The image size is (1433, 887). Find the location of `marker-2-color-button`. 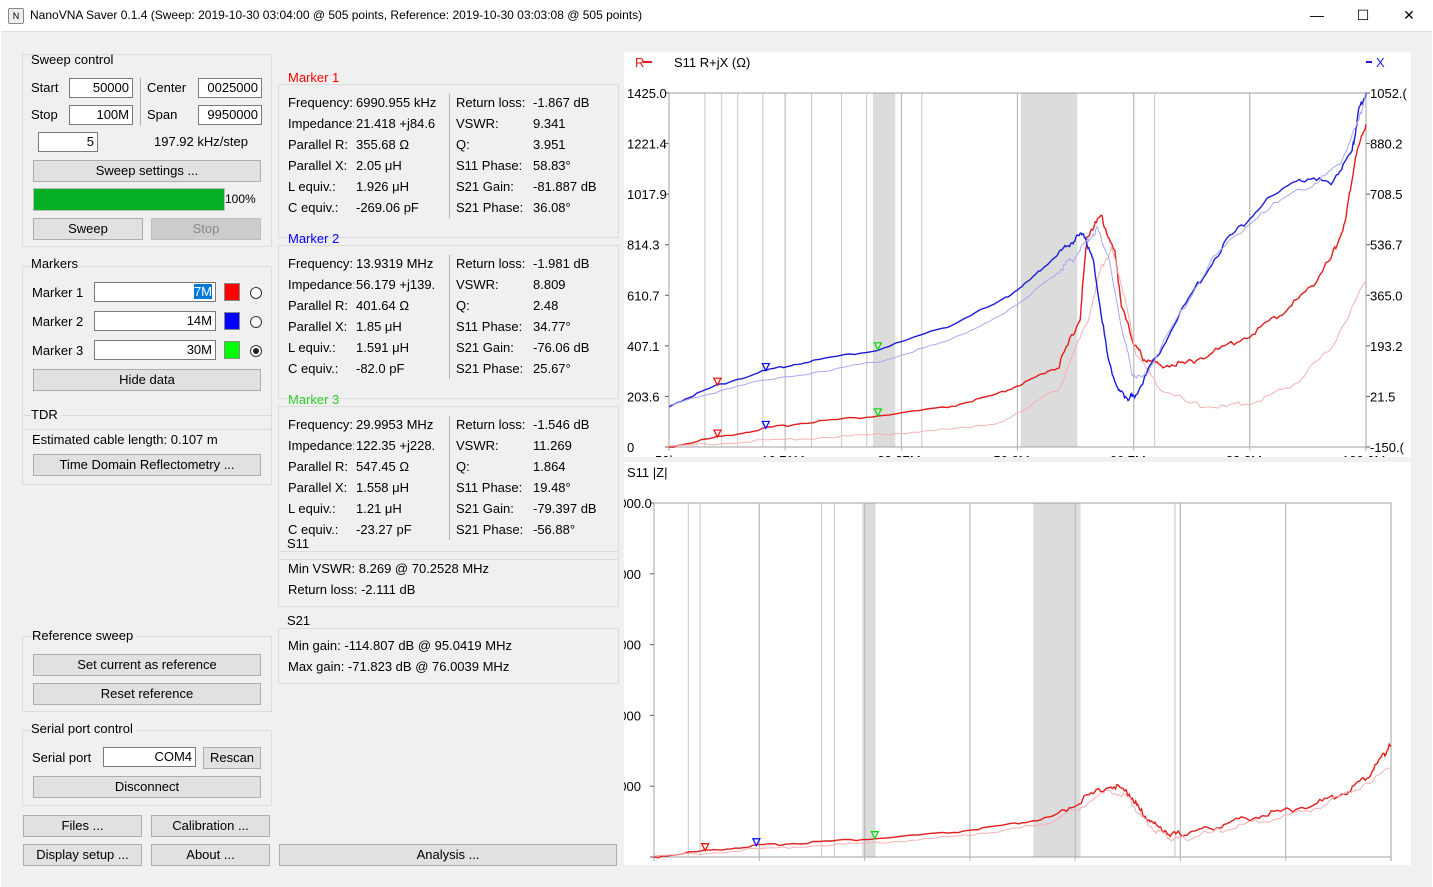

marker-2-color-button is located at coordinates (232, 321).